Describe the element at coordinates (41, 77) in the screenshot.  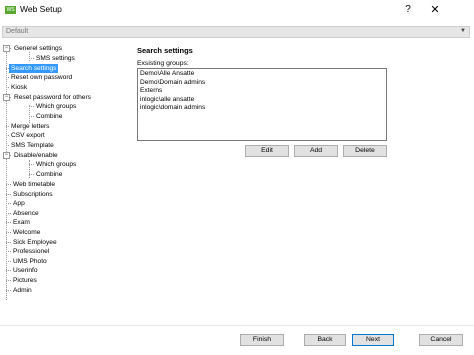
I see `tree-item-reset-own-password: Reset own password` at that location.